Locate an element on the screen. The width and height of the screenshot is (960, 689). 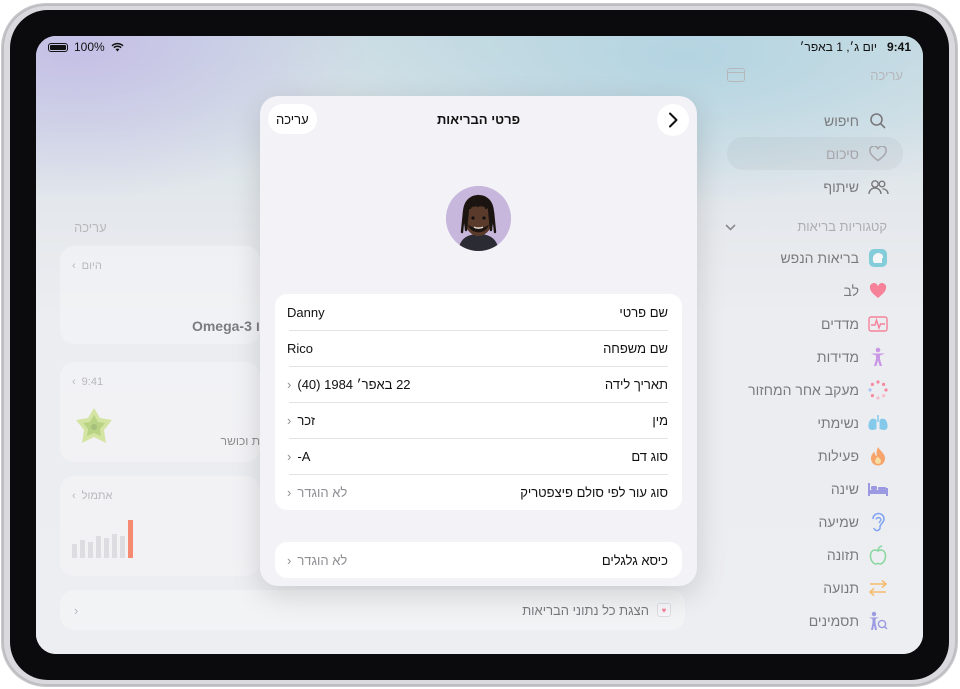
row-sex: מין זכר ‹ is located at coordinates (478, 420).